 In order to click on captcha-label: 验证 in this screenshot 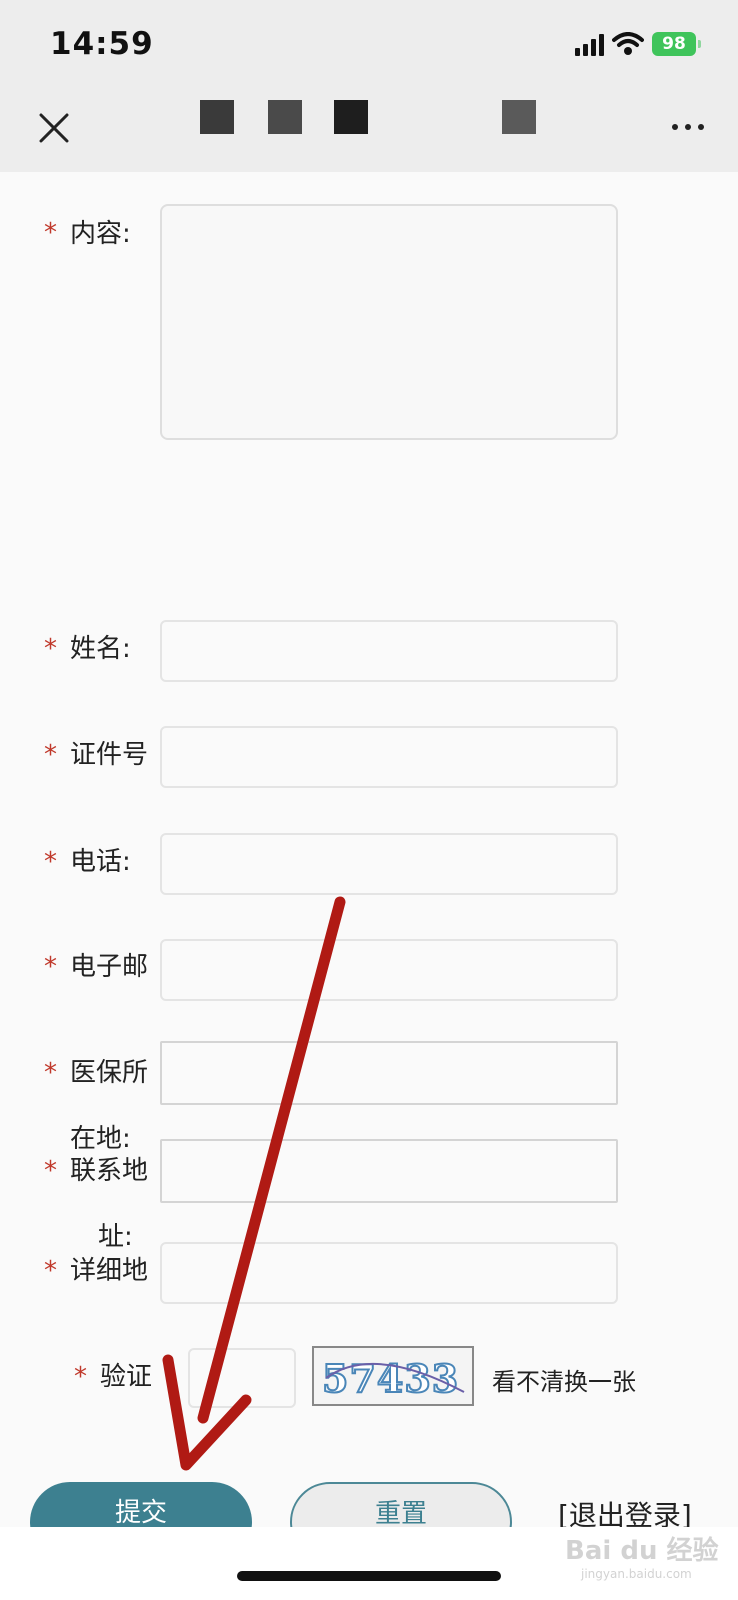, I will do `click(126, 1377)`.